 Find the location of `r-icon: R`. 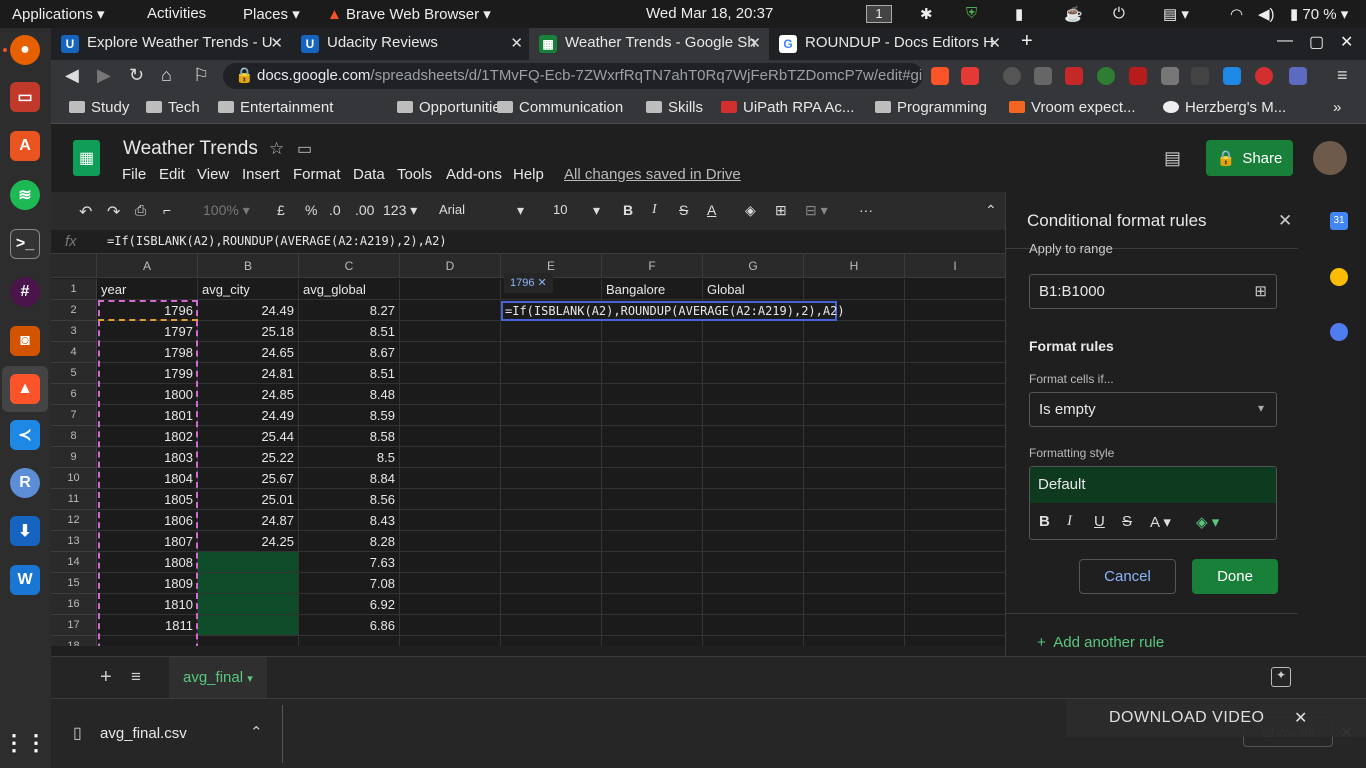

r-icon: R is located at coordinates (25, 483).